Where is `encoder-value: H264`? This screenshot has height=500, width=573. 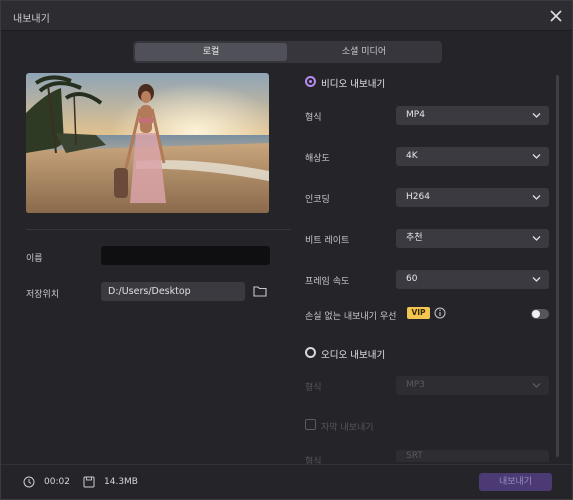 encoder-value: H264 is located at coordinates (418, 197).